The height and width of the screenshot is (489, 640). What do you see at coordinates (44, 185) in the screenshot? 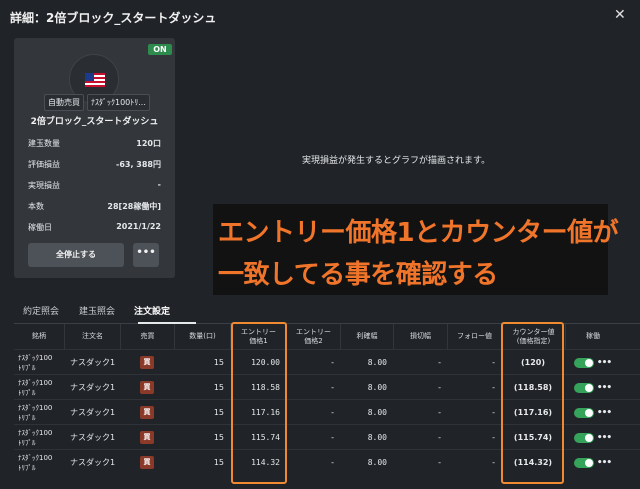
I see `stat-label: 実現損益` at bounding box center [44, 185].